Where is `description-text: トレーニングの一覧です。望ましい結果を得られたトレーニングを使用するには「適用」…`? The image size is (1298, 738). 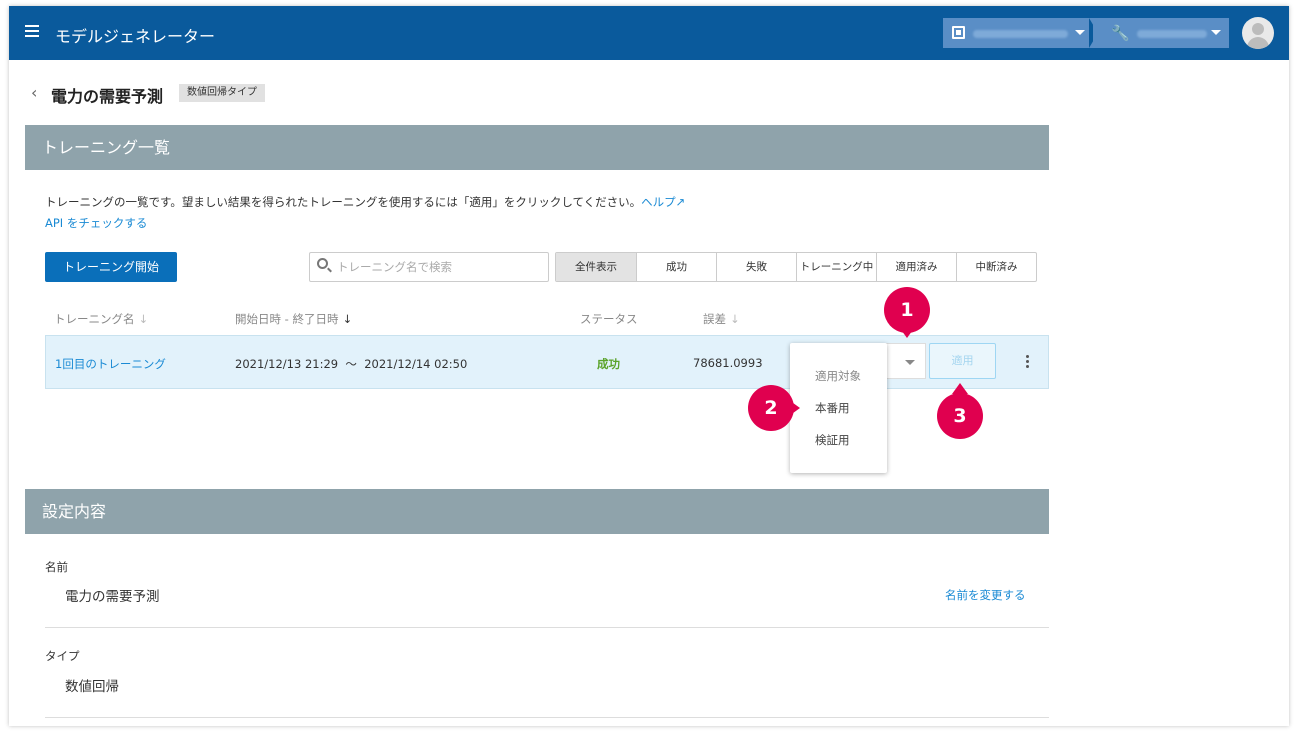
description-text: トレーニングの一覧です。望ましい結果を得られたトレーニングを使用するには「適用」… is located at coordinates (343, 202).